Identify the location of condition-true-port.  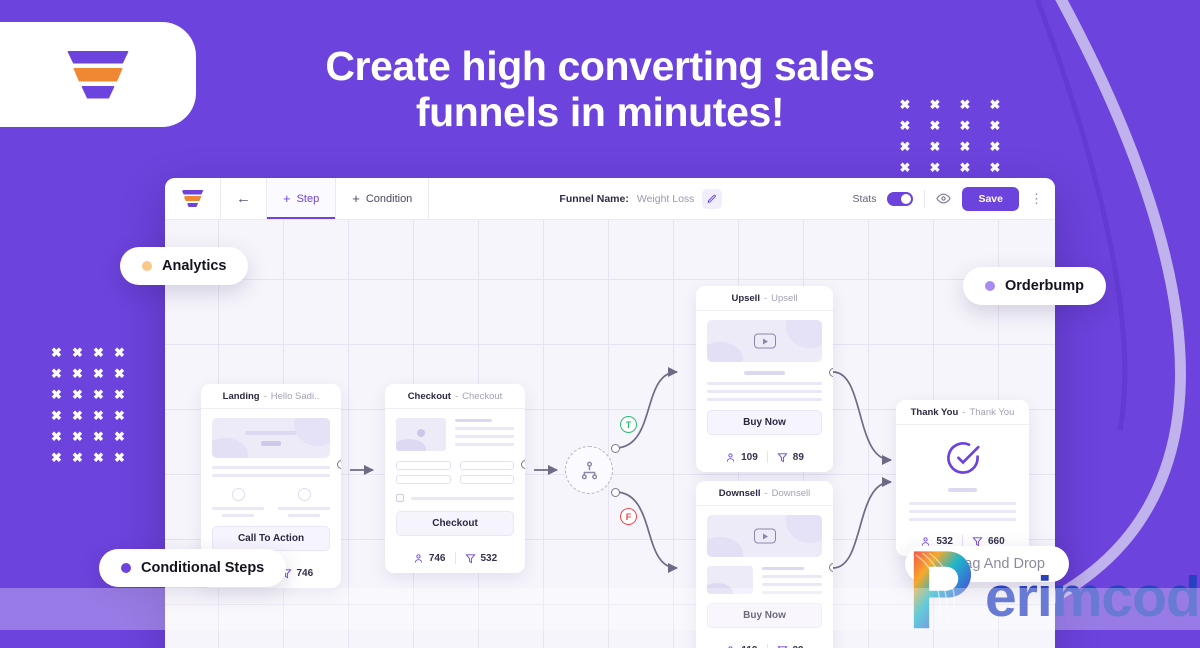
(615, 448).